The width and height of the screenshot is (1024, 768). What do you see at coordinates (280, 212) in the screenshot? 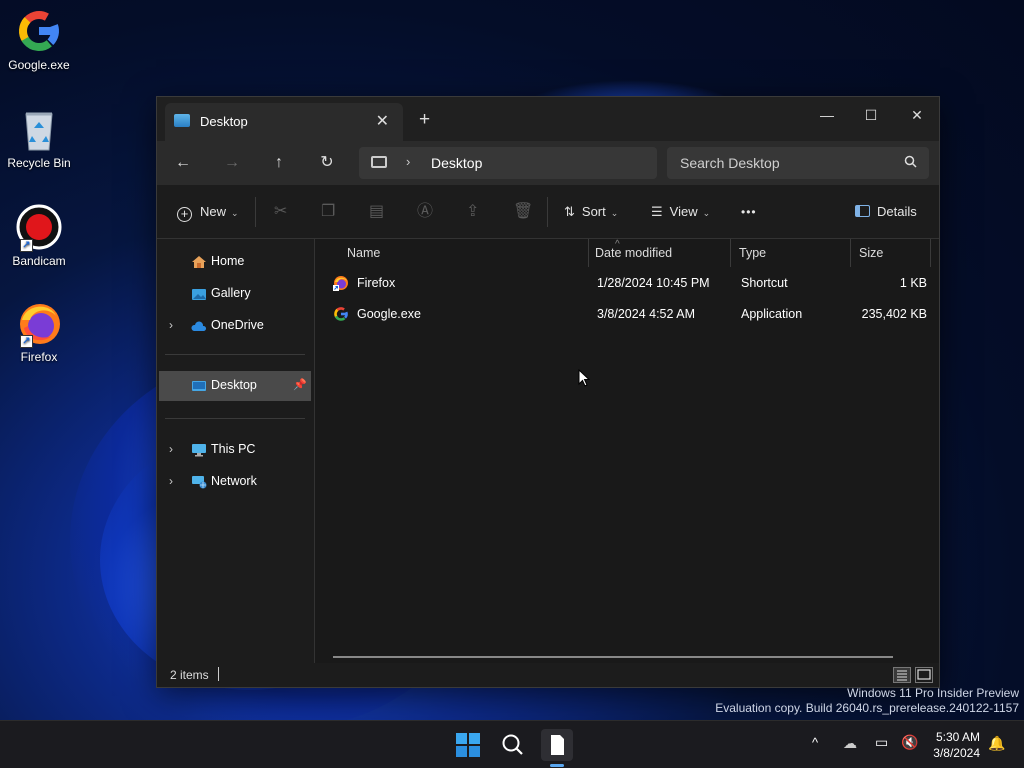
I see `cut-icon: ✂` at bounding box center [280, 212].